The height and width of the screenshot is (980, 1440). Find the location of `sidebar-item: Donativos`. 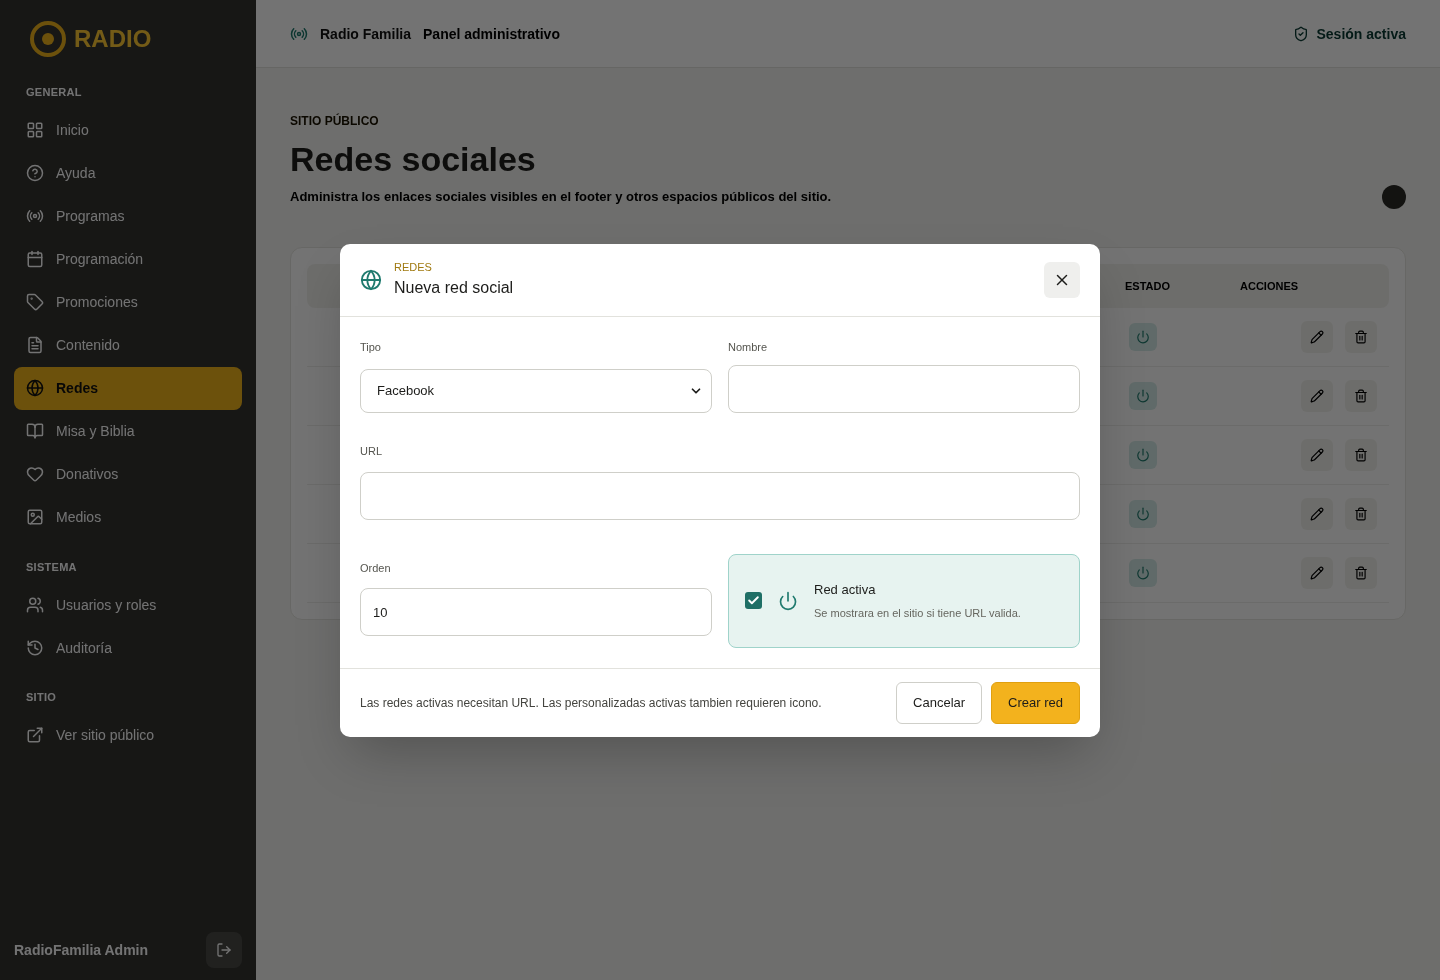

sidebar-item: Donativos is located at coordinates (128, 474).